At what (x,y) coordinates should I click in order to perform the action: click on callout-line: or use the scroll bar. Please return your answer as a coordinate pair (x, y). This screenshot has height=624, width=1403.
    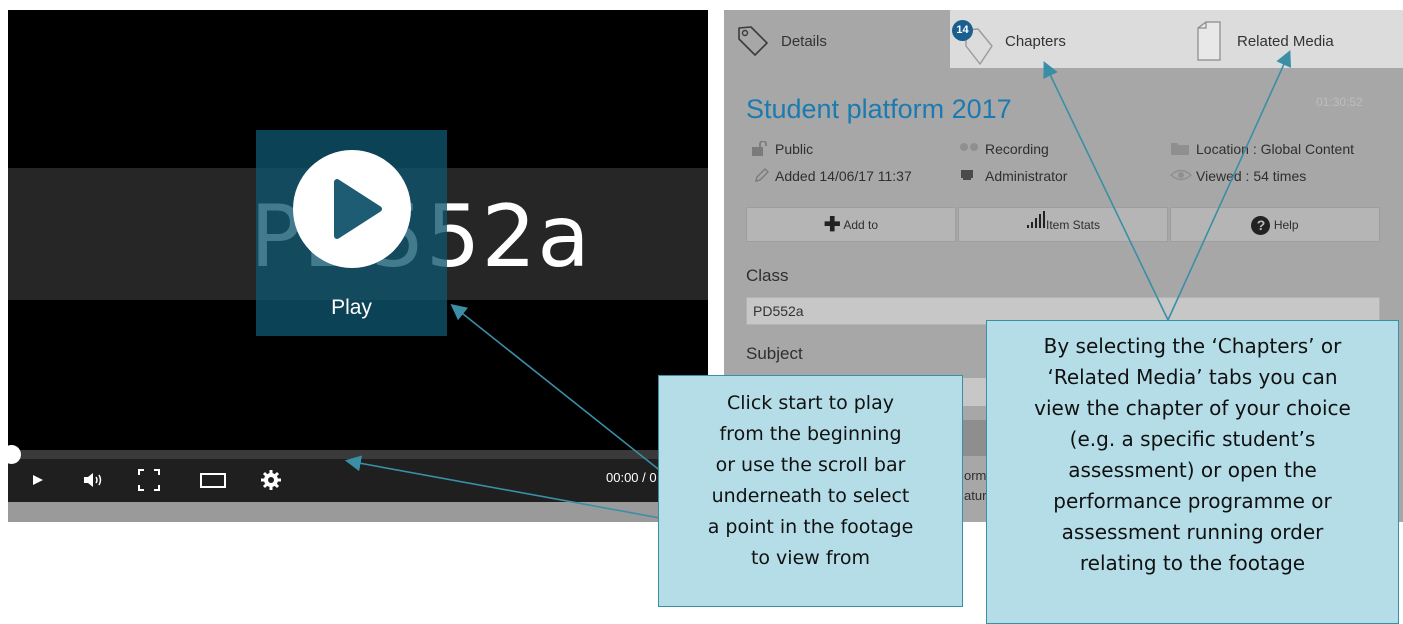
    Looking at the image, I should click on (810, 465).